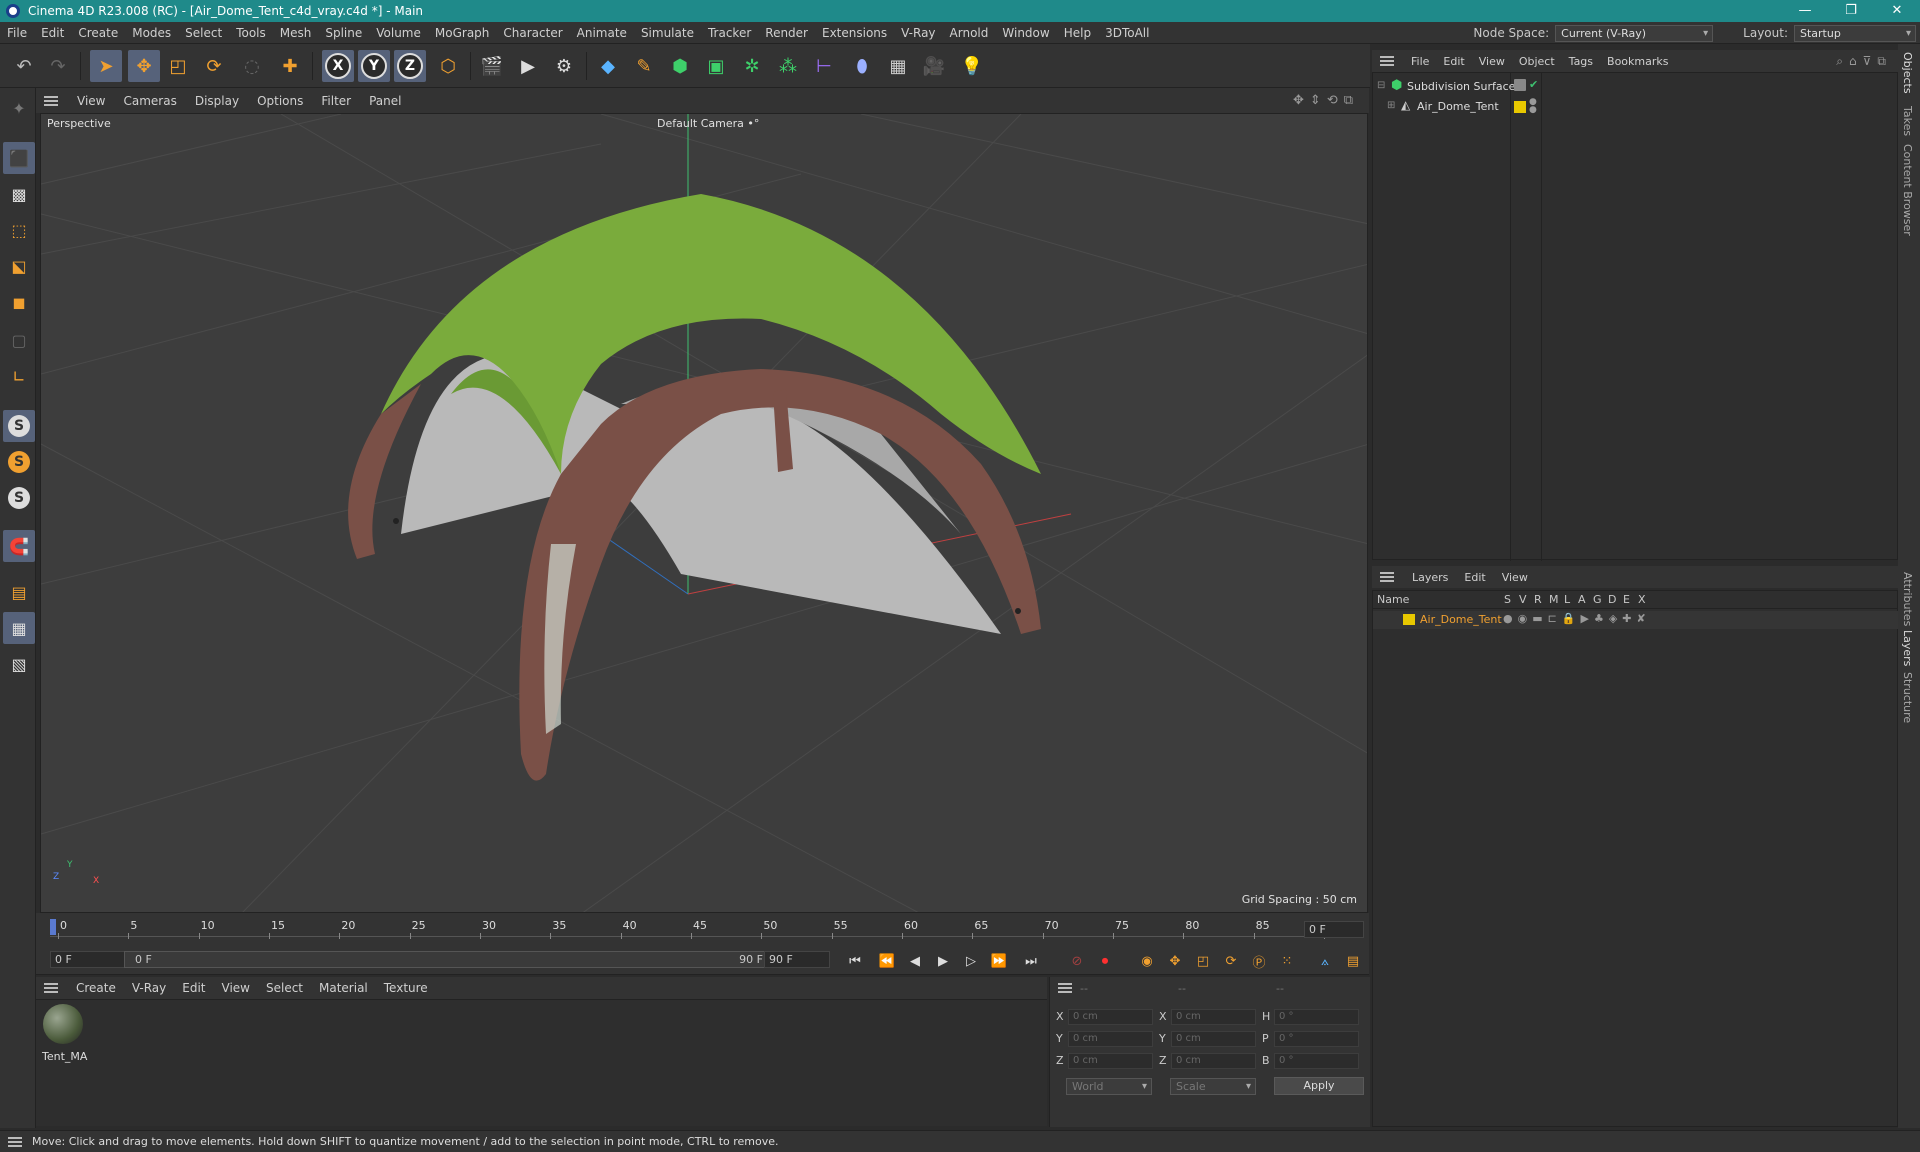 Image resolution: width=1920 pixels, height=1152 pixels. I want to click on node-space-select: Current (V-Ray), so click(1634, 33).